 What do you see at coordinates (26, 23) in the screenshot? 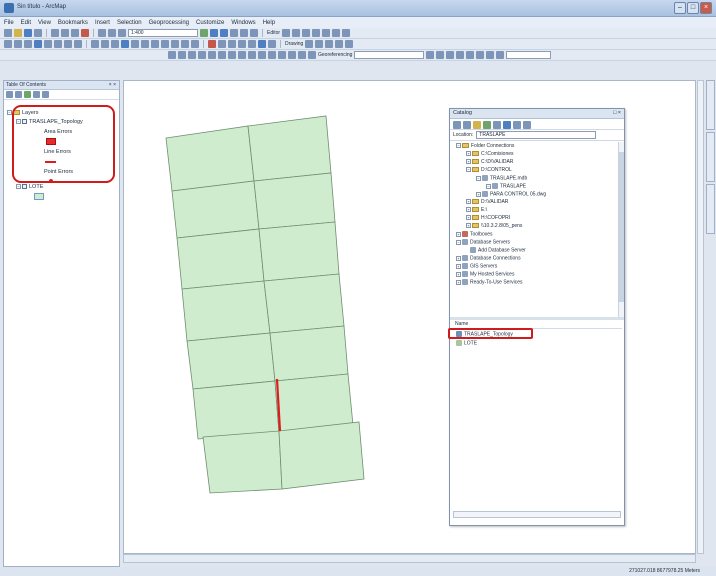
I see `menu-edit: Edit` at bounding box center [26, 23].